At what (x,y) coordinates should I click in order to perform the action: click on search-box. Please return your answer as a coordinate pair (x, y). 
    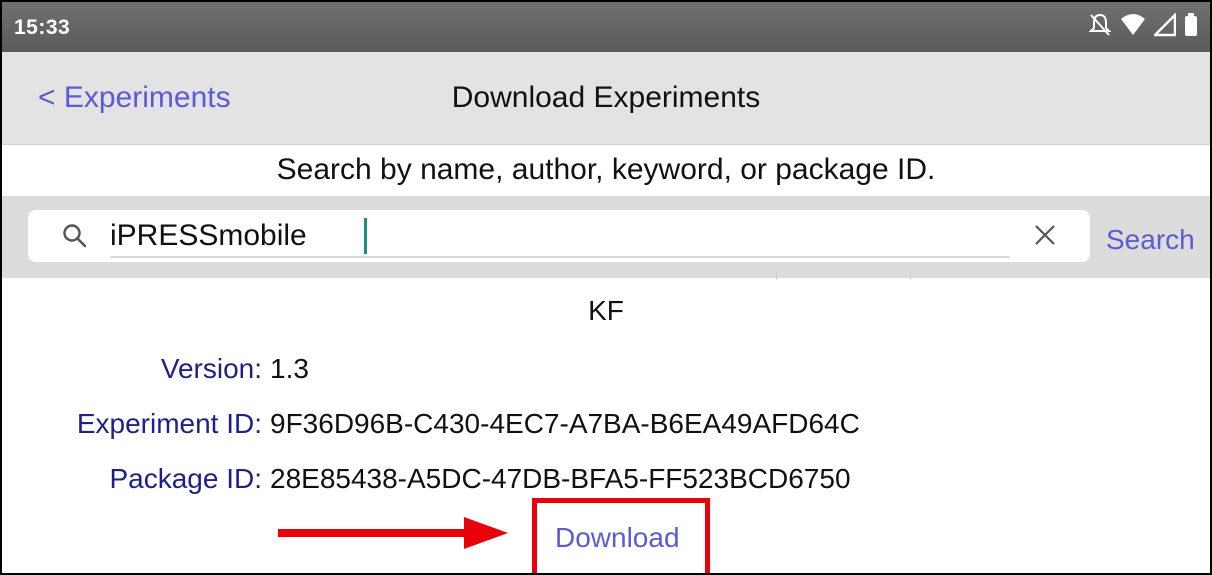
    Looking at the image, I should click on (559, 236).